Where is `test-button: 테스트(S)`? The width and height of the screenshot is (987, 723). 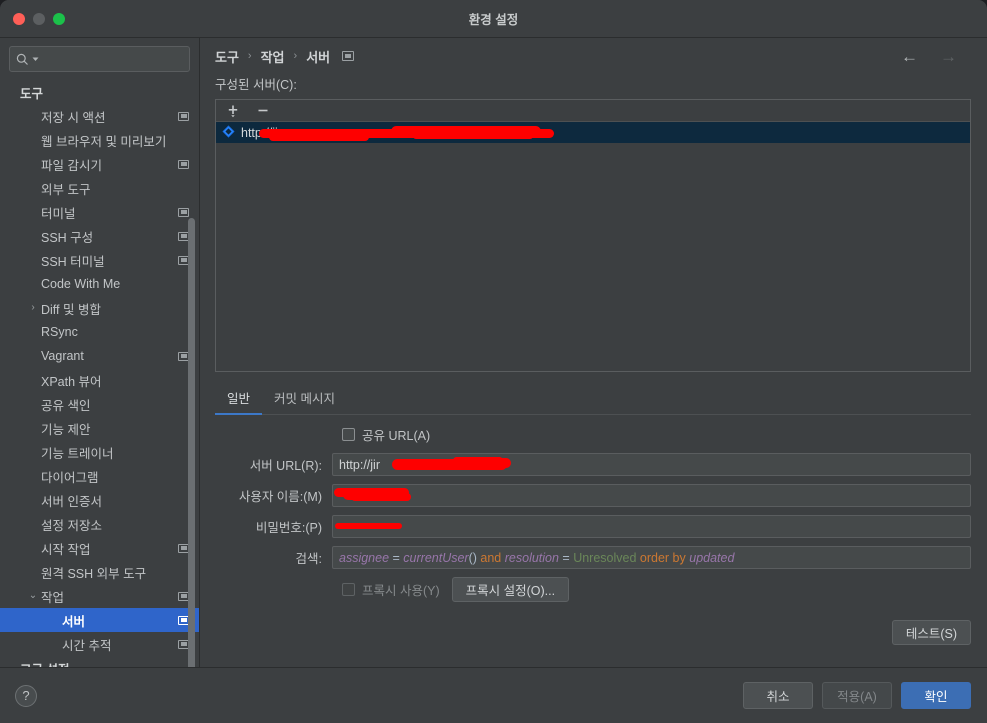 test-button: 테스트(S) is located at coordinates (931, 632).